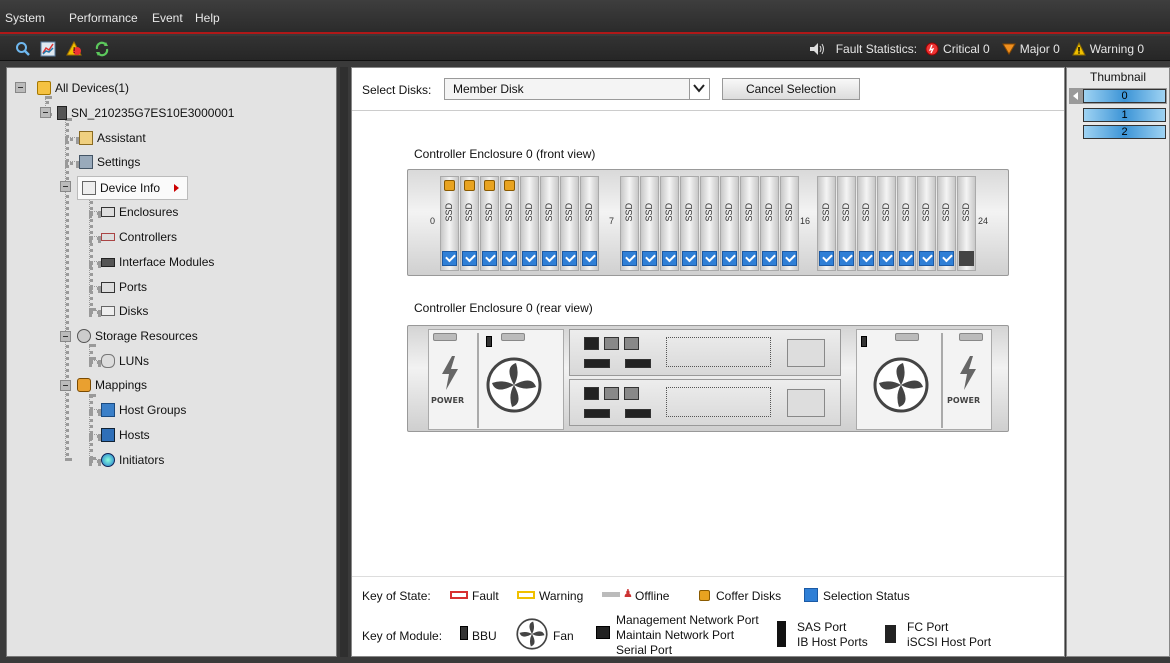 This screenshot has width=1170, height=663. Describe the element at coordinates (125, 361) in the screenshot. I see `tree-item-luns: LUNs` at that location.